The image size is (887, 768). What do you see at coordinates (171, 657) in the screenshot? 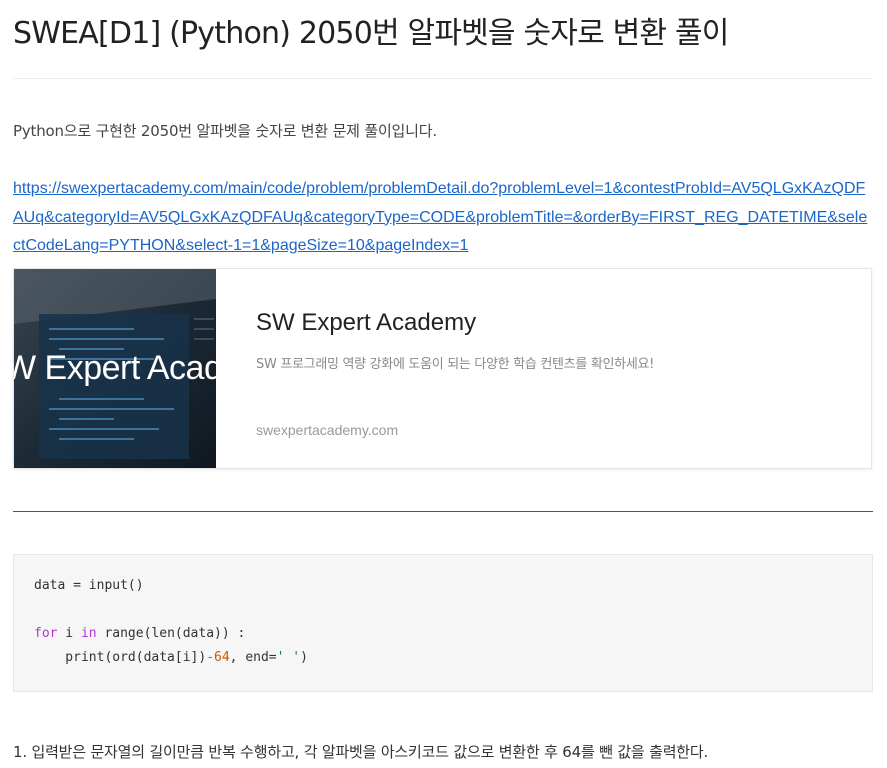
I see `code-line: print(ord(data[i])-64, end=' ')` at bounding box center [171, 657].